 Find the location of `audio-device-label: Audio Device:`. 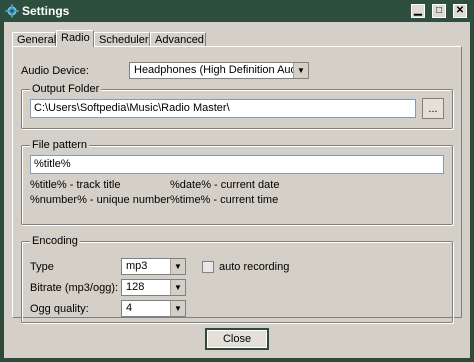

audio-device-label: Audio Device: is located at coordinates (55, 71).